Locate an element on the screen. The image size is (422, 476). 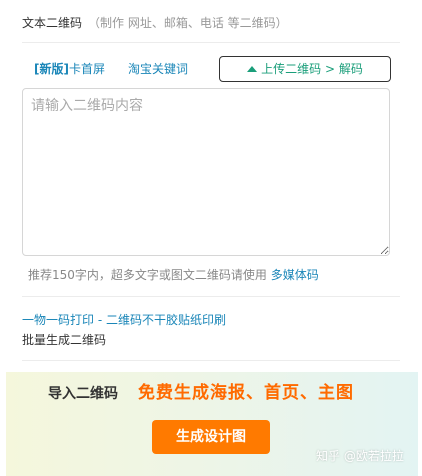
length-note-text: 推荐150字内，超多文字或图文二维码请使用 is located at coordinates (149, 275).